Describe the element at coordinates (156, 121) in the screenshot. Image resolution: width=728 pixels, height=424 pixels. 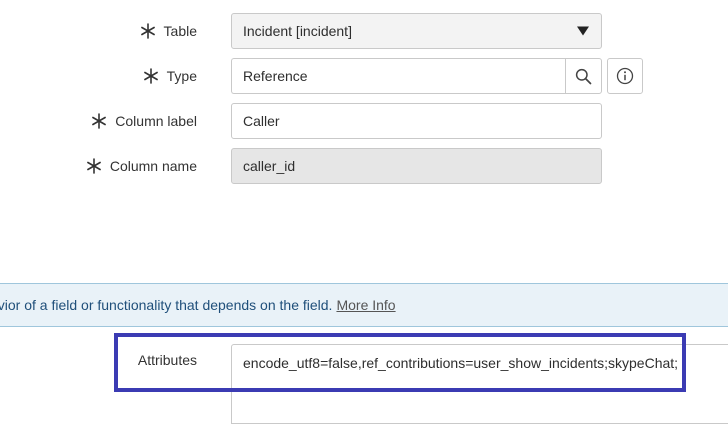
I see `column-label-label: Column label` at that location.